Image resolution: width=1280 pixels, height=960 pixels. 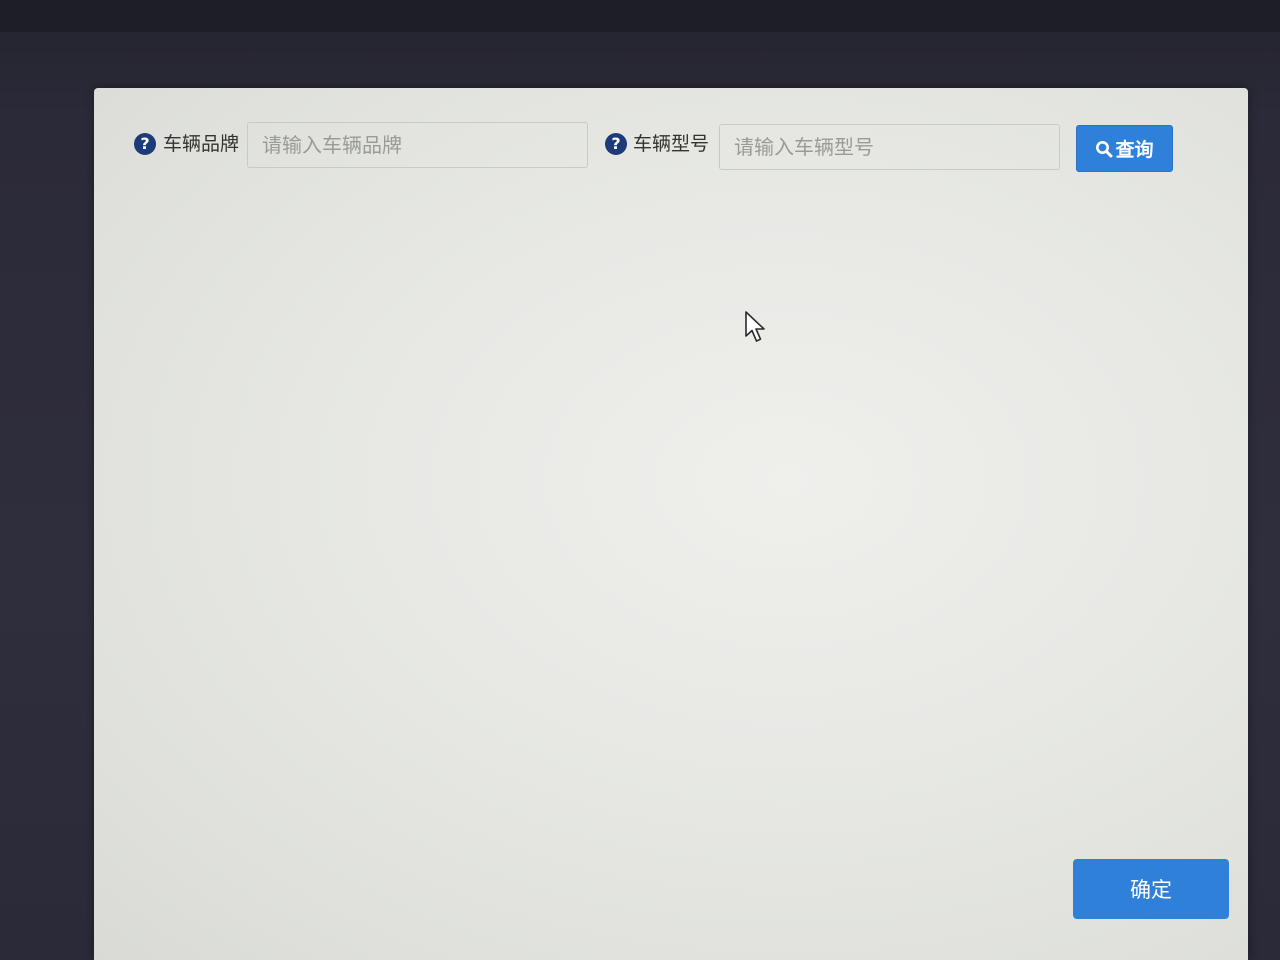 I want to click on model-label: 车辆型号, so click(x=671, y=144).